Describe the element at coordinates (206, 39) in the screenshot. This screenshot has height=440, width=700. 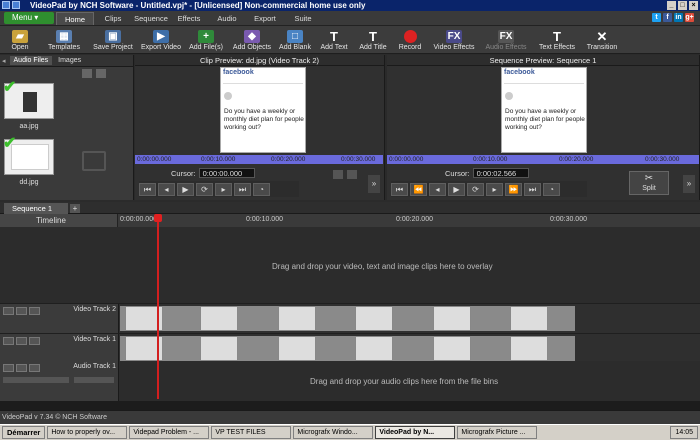
I see `add-files-button: + Add File(s)` at that location.